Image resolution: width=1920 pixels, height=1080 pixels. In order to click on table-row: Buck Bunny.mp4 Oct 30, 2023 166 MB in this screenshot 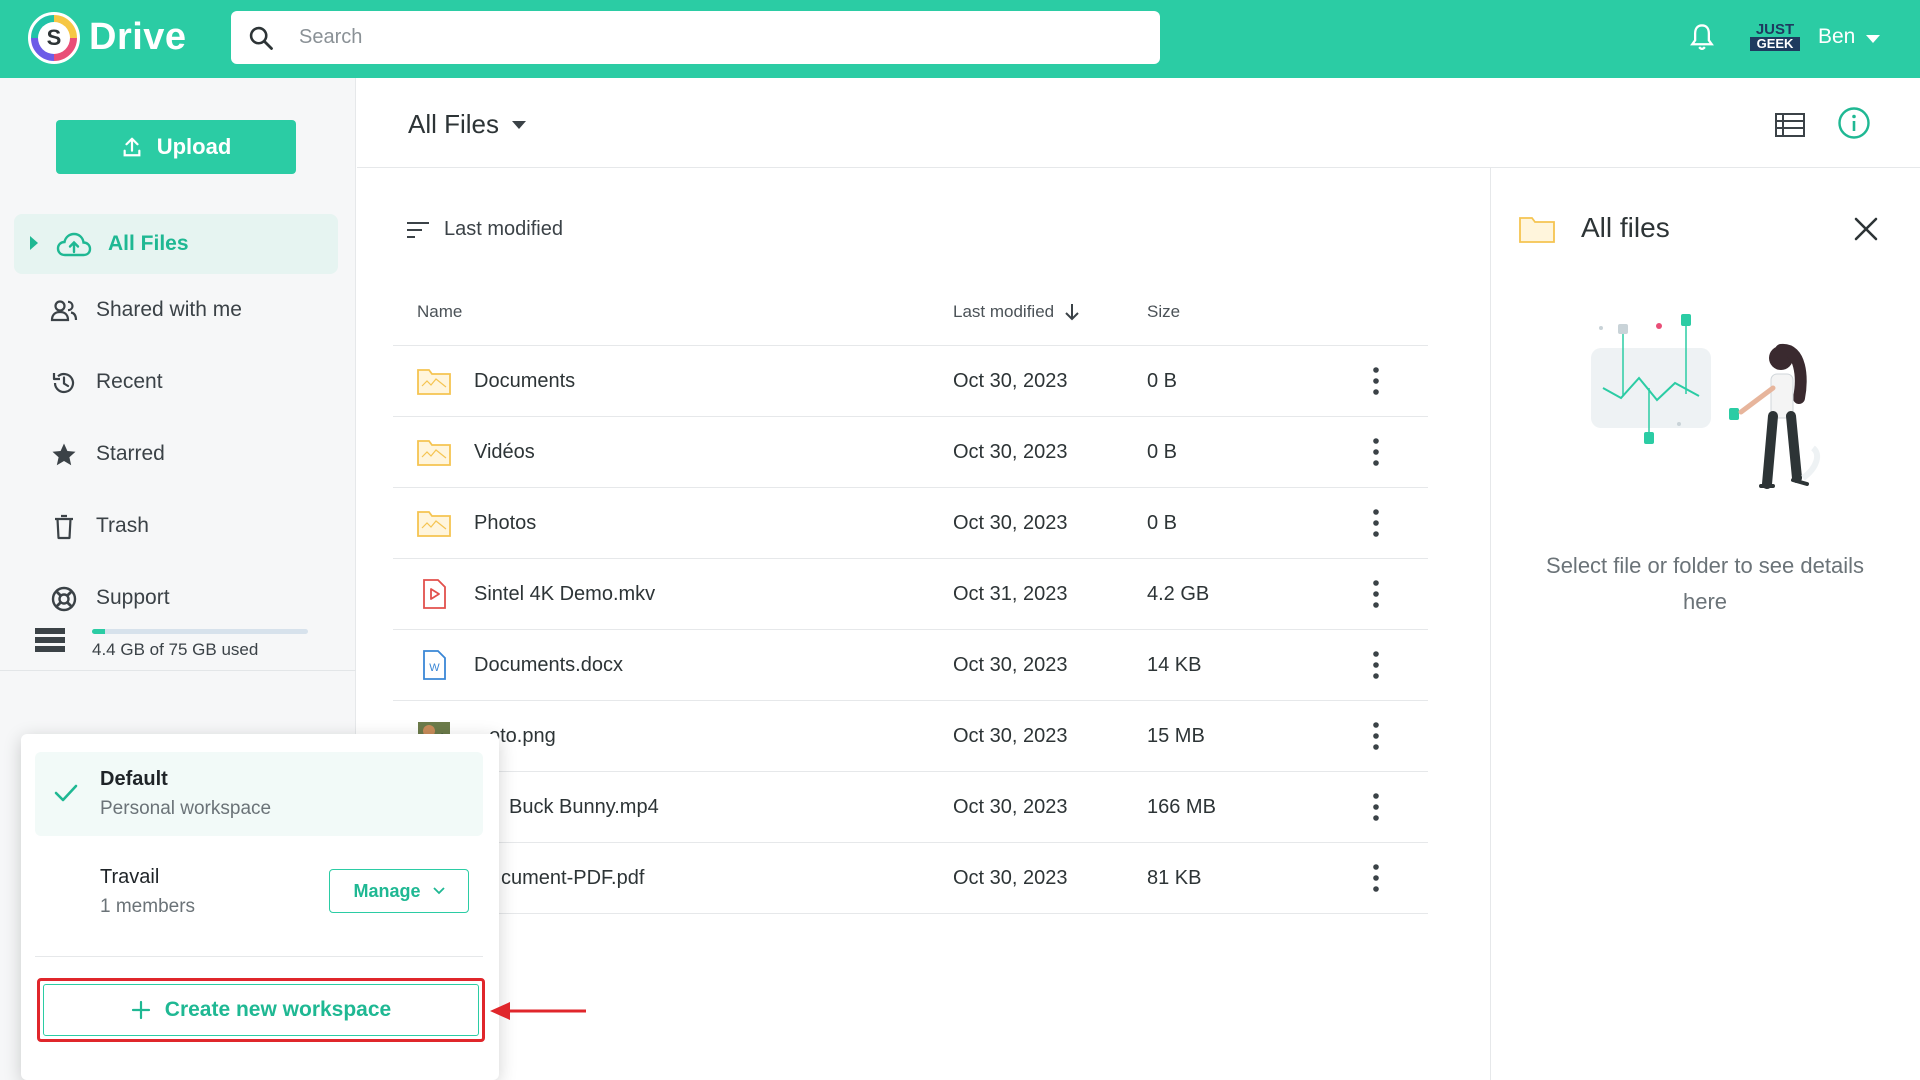, I will do `click(910, 807)`.